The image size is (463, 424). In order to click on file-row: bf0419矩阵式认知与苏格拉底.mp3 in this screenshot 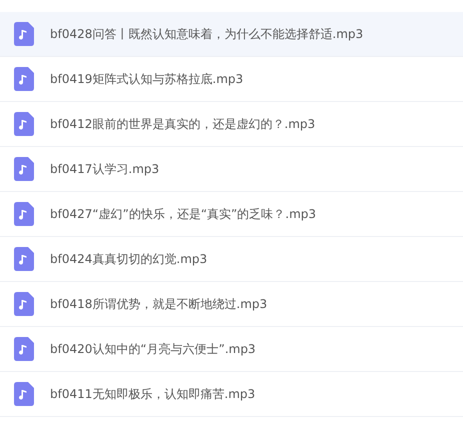, I will do `click(231, 79)`.